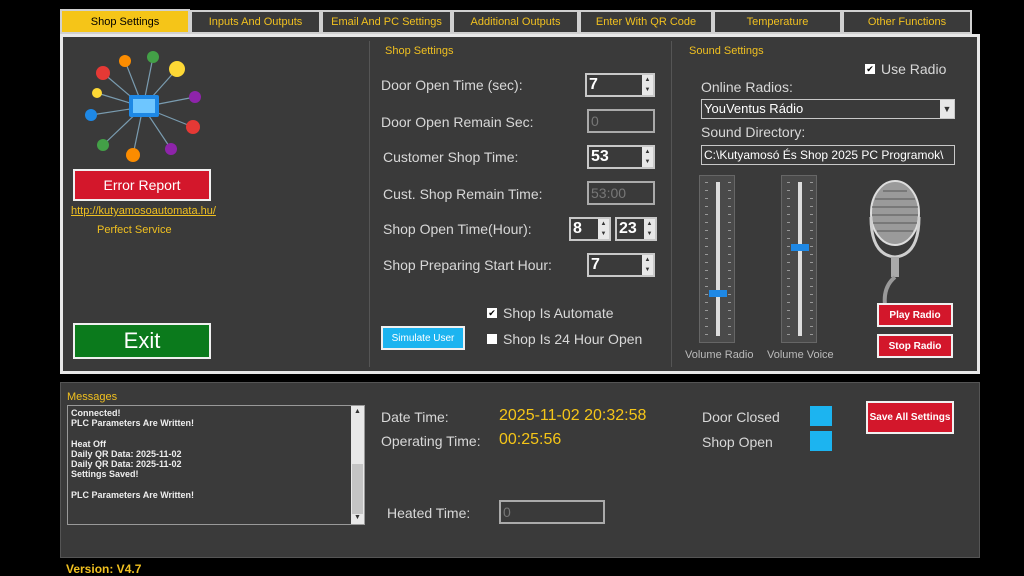 This screenshot has height=576, width=1024. I want to click on date-time-label: Date Time:, so click(415, 417).